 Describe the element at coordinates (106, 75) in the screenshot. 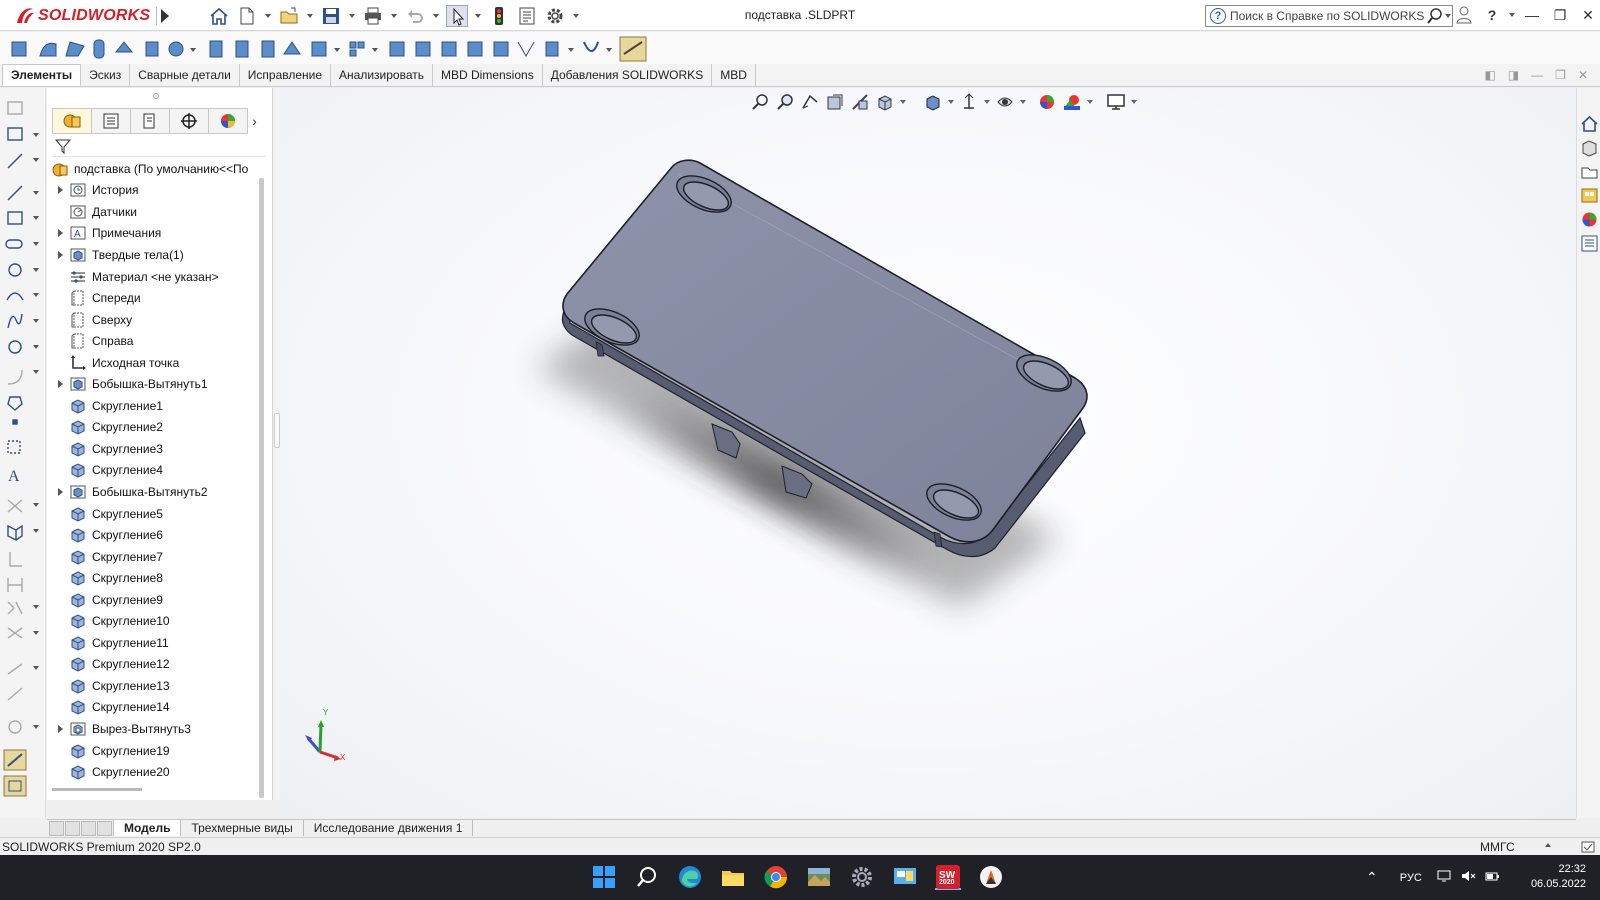

I see `tab-sketch: Эскиз` at that location.